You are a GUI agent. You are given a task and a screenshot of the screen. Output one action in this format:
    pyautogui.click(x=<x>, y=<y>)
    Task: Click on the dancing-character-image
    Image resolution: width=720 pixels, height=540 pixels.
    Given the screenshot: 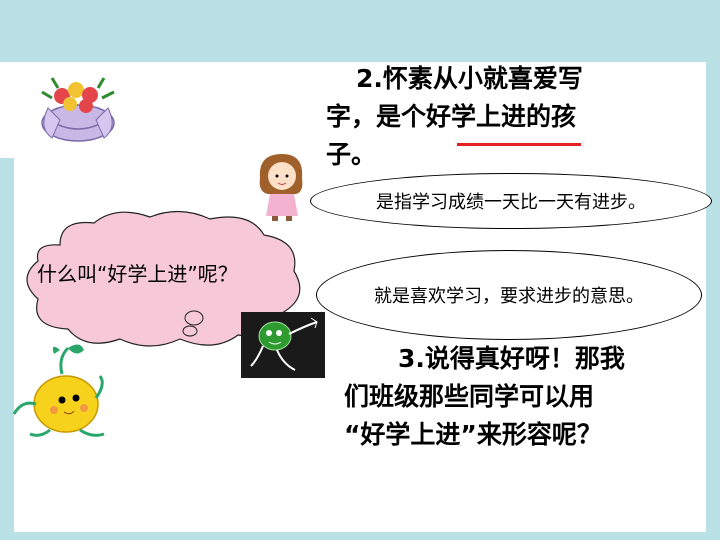 What is the action you would take?
    pyautogui.click(x=283, y=345)
    